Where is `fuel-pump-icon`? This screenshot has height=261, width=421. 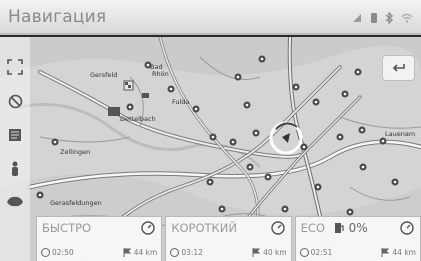
fuel-pump-icon is located at coordinates (339, 228).